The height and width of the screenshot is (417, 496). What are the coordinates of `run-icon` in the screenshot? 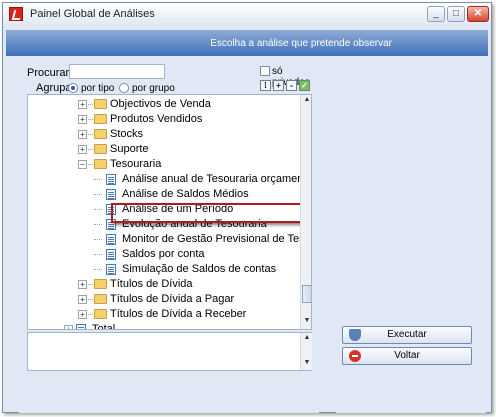 It's located at (355, 335).